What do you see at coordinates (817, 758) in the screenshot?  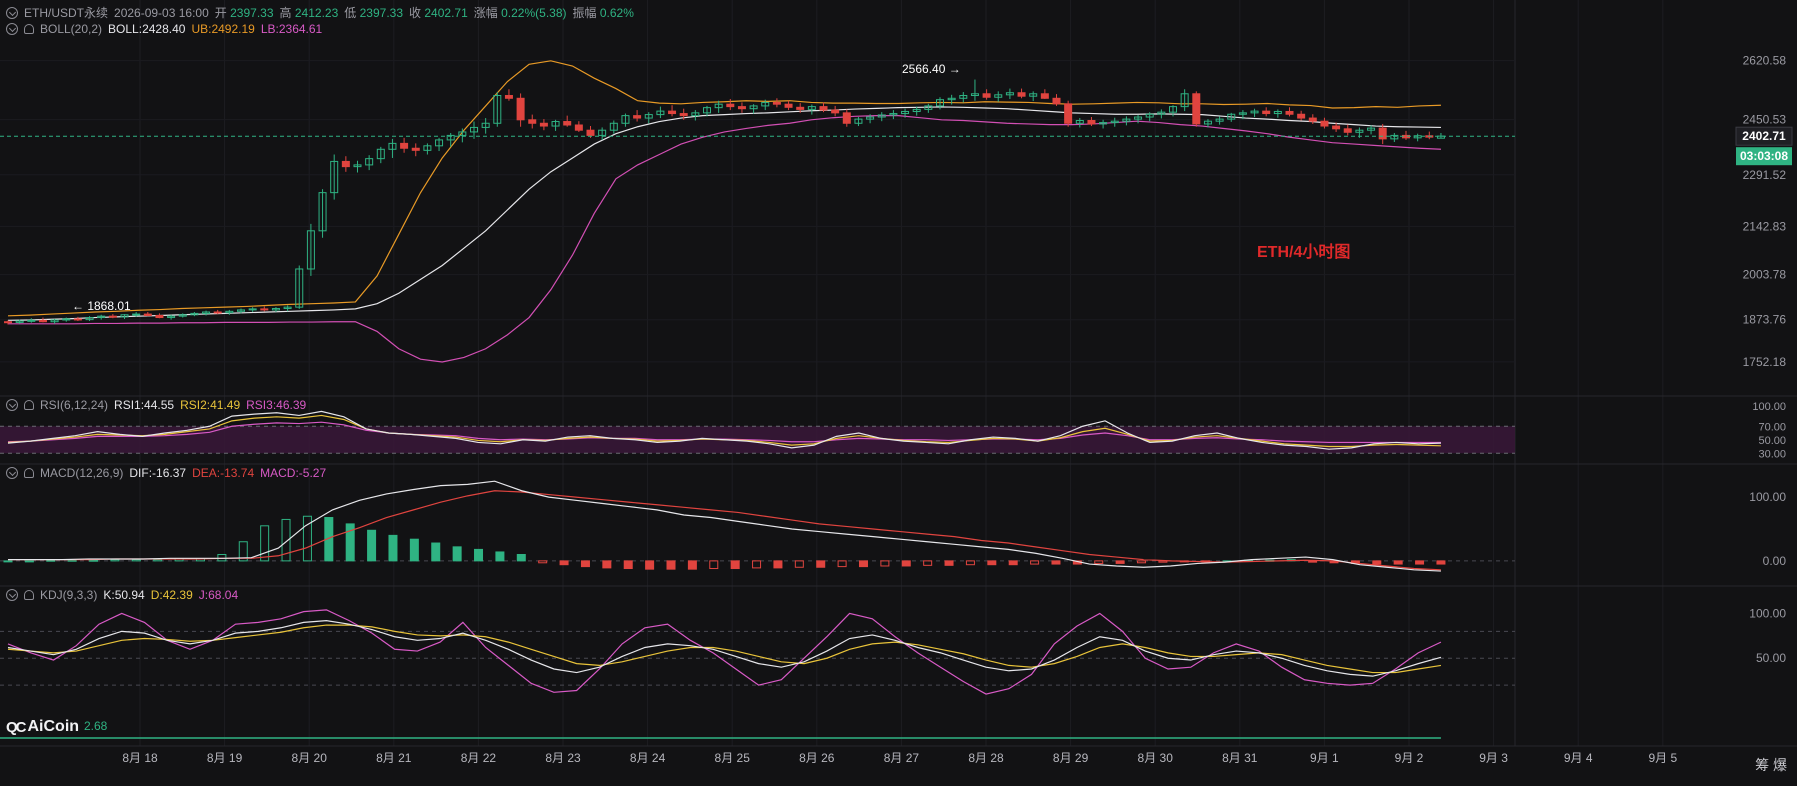 I see `x-tick-label: 8月 26` at bounding box center [817, 758].